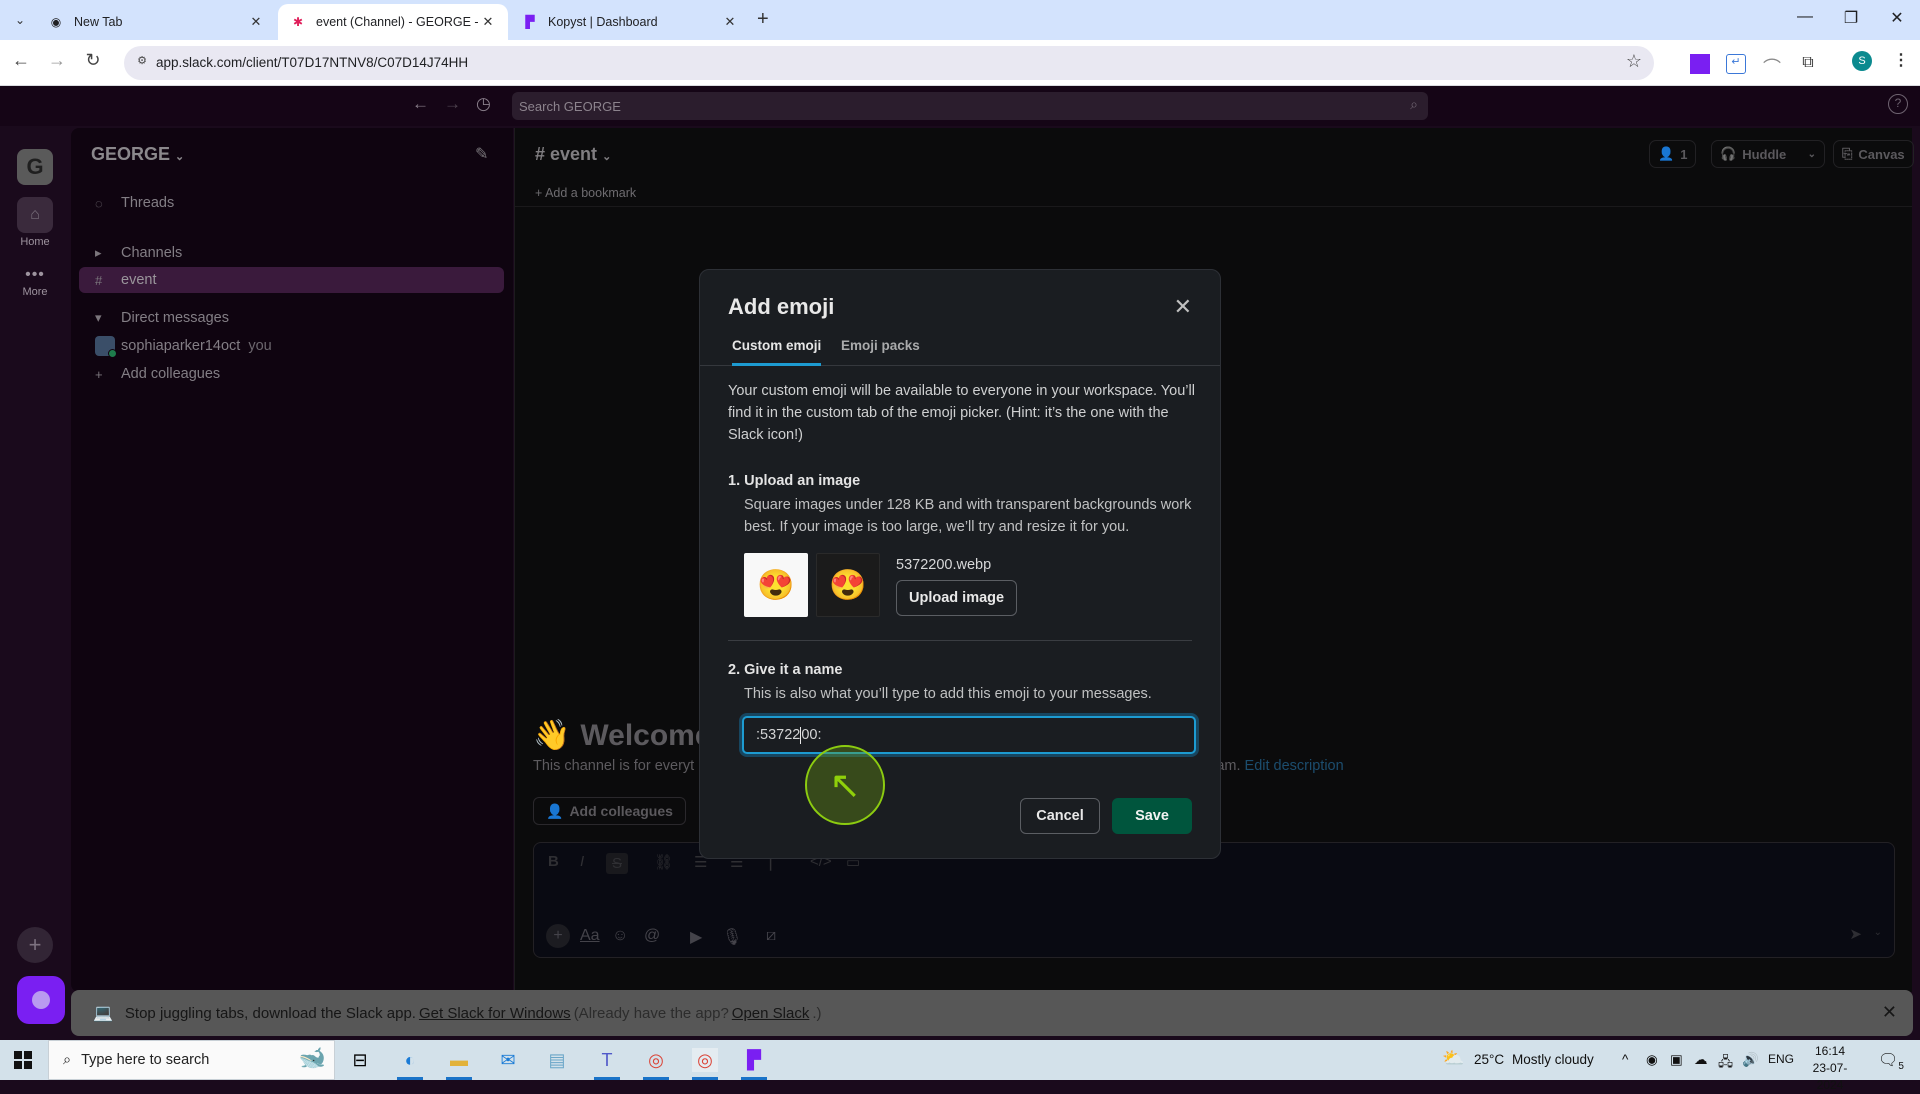  What do you see at coordinates (652, 936) in the screenshot?
I see `mention-icon: @` at bounding box center [652, 936].